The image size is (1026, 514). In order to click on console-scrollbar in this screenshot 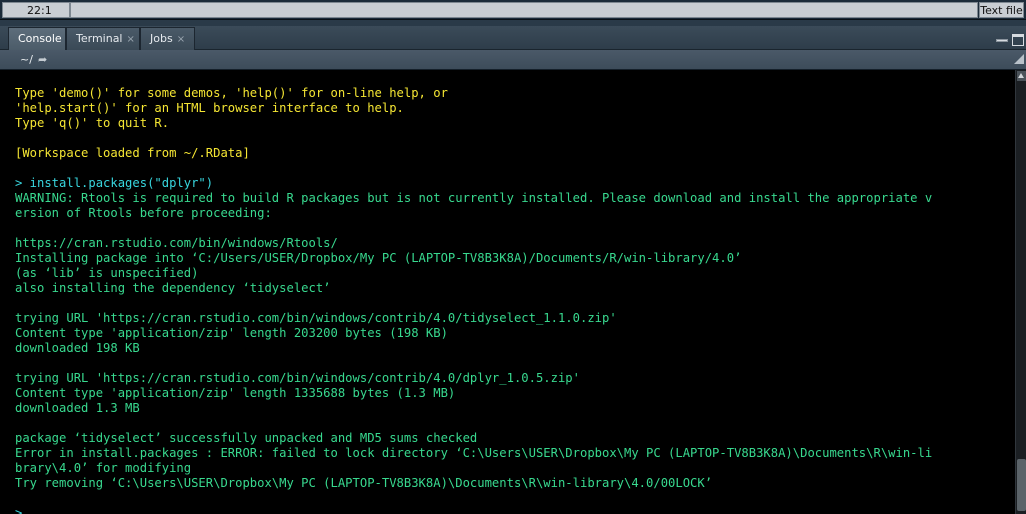, I will do `click(1020, 292)`.